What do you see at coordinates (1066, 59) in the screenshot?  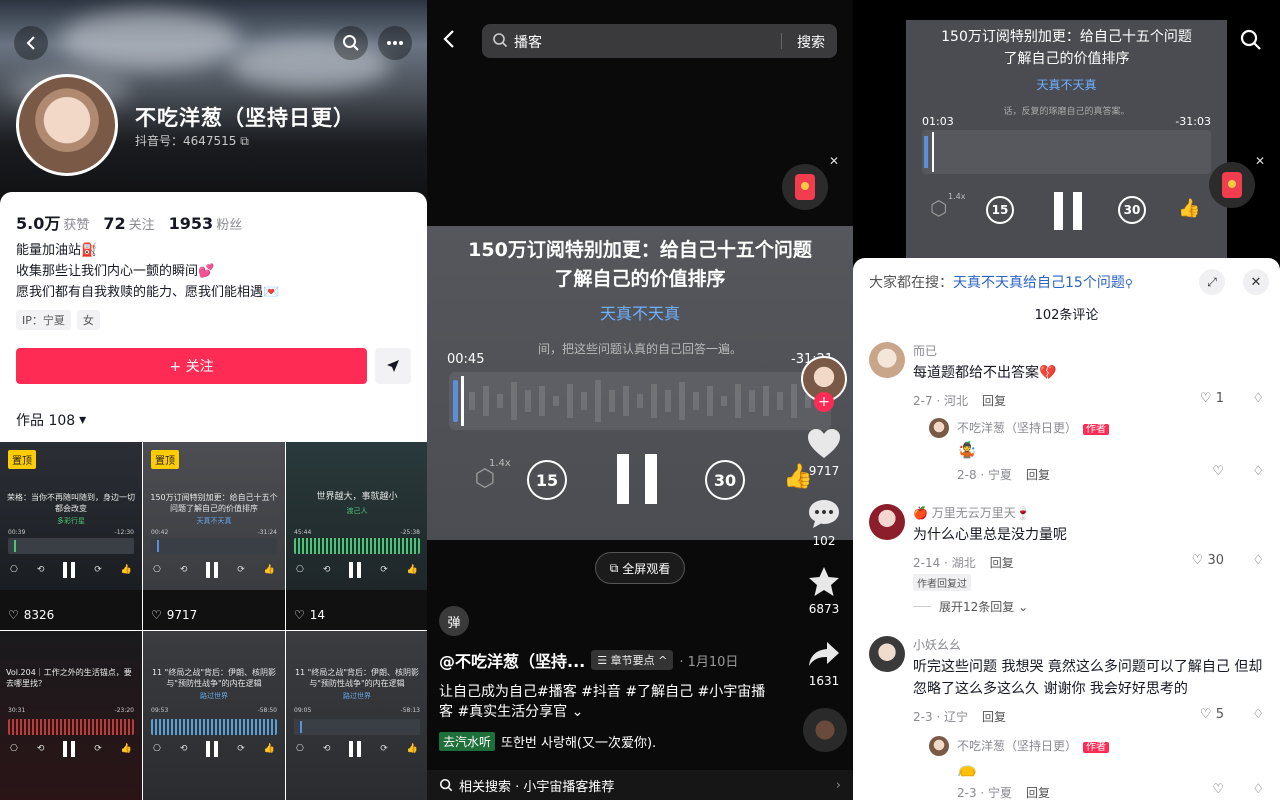 I see `mini-title-line: 了解自己的价值排序` at bounding box center [1066, 59].